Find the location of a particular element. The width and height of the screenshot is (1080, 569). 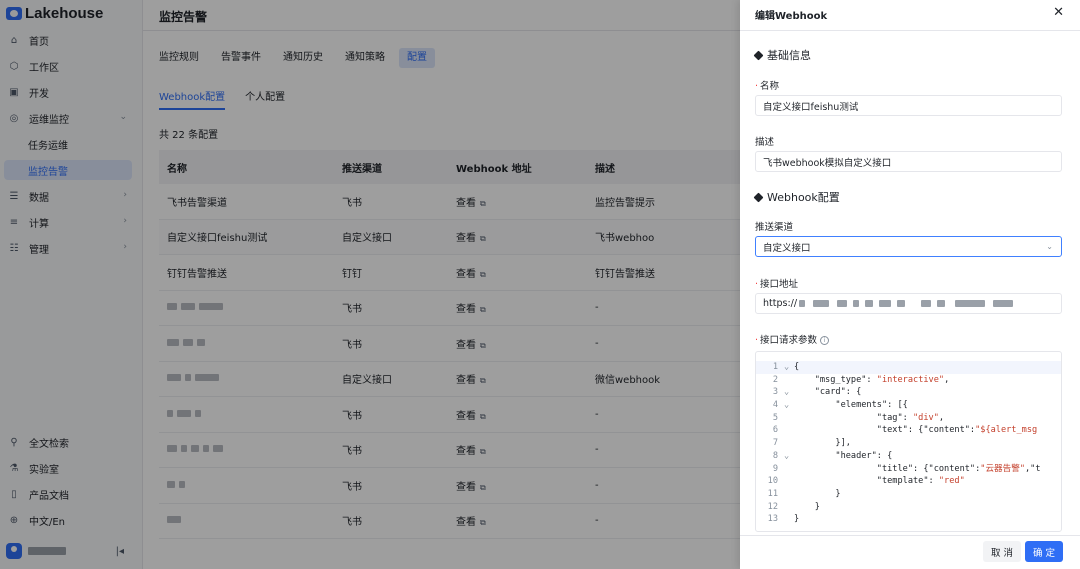

section-webhook-config: Webhook配置 is located at coordinates (796, 197).